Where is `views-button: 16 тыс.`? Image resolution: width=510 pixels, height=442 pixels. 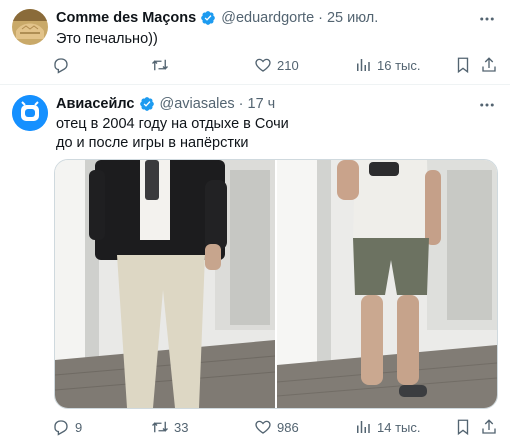 views-button: 16 тыс. is located at coordinates (387, 65).